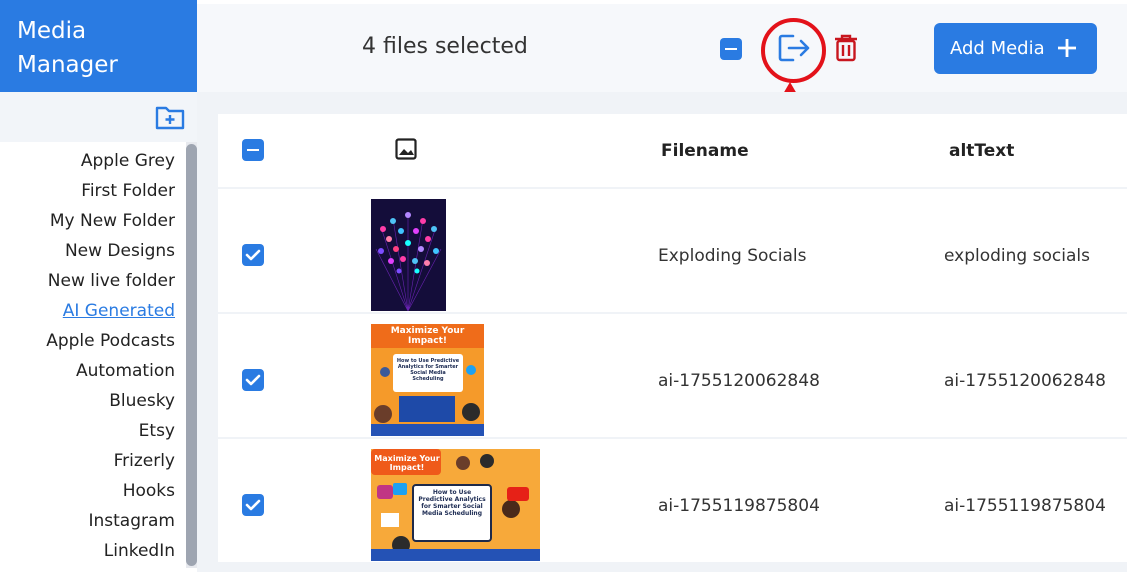  Describe the element at coordinates (87, 194) in the screenshot. I see `folder-item: First Folder` at that location.